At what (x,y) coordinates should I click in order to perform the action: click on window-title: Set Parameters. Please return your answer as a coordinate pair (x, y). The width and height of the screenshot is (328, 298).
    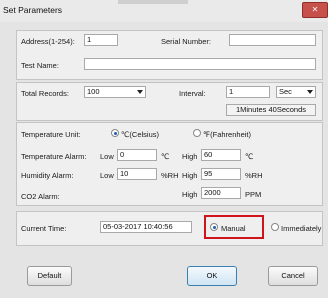
    Looking at the image, I should click on (33, 10).